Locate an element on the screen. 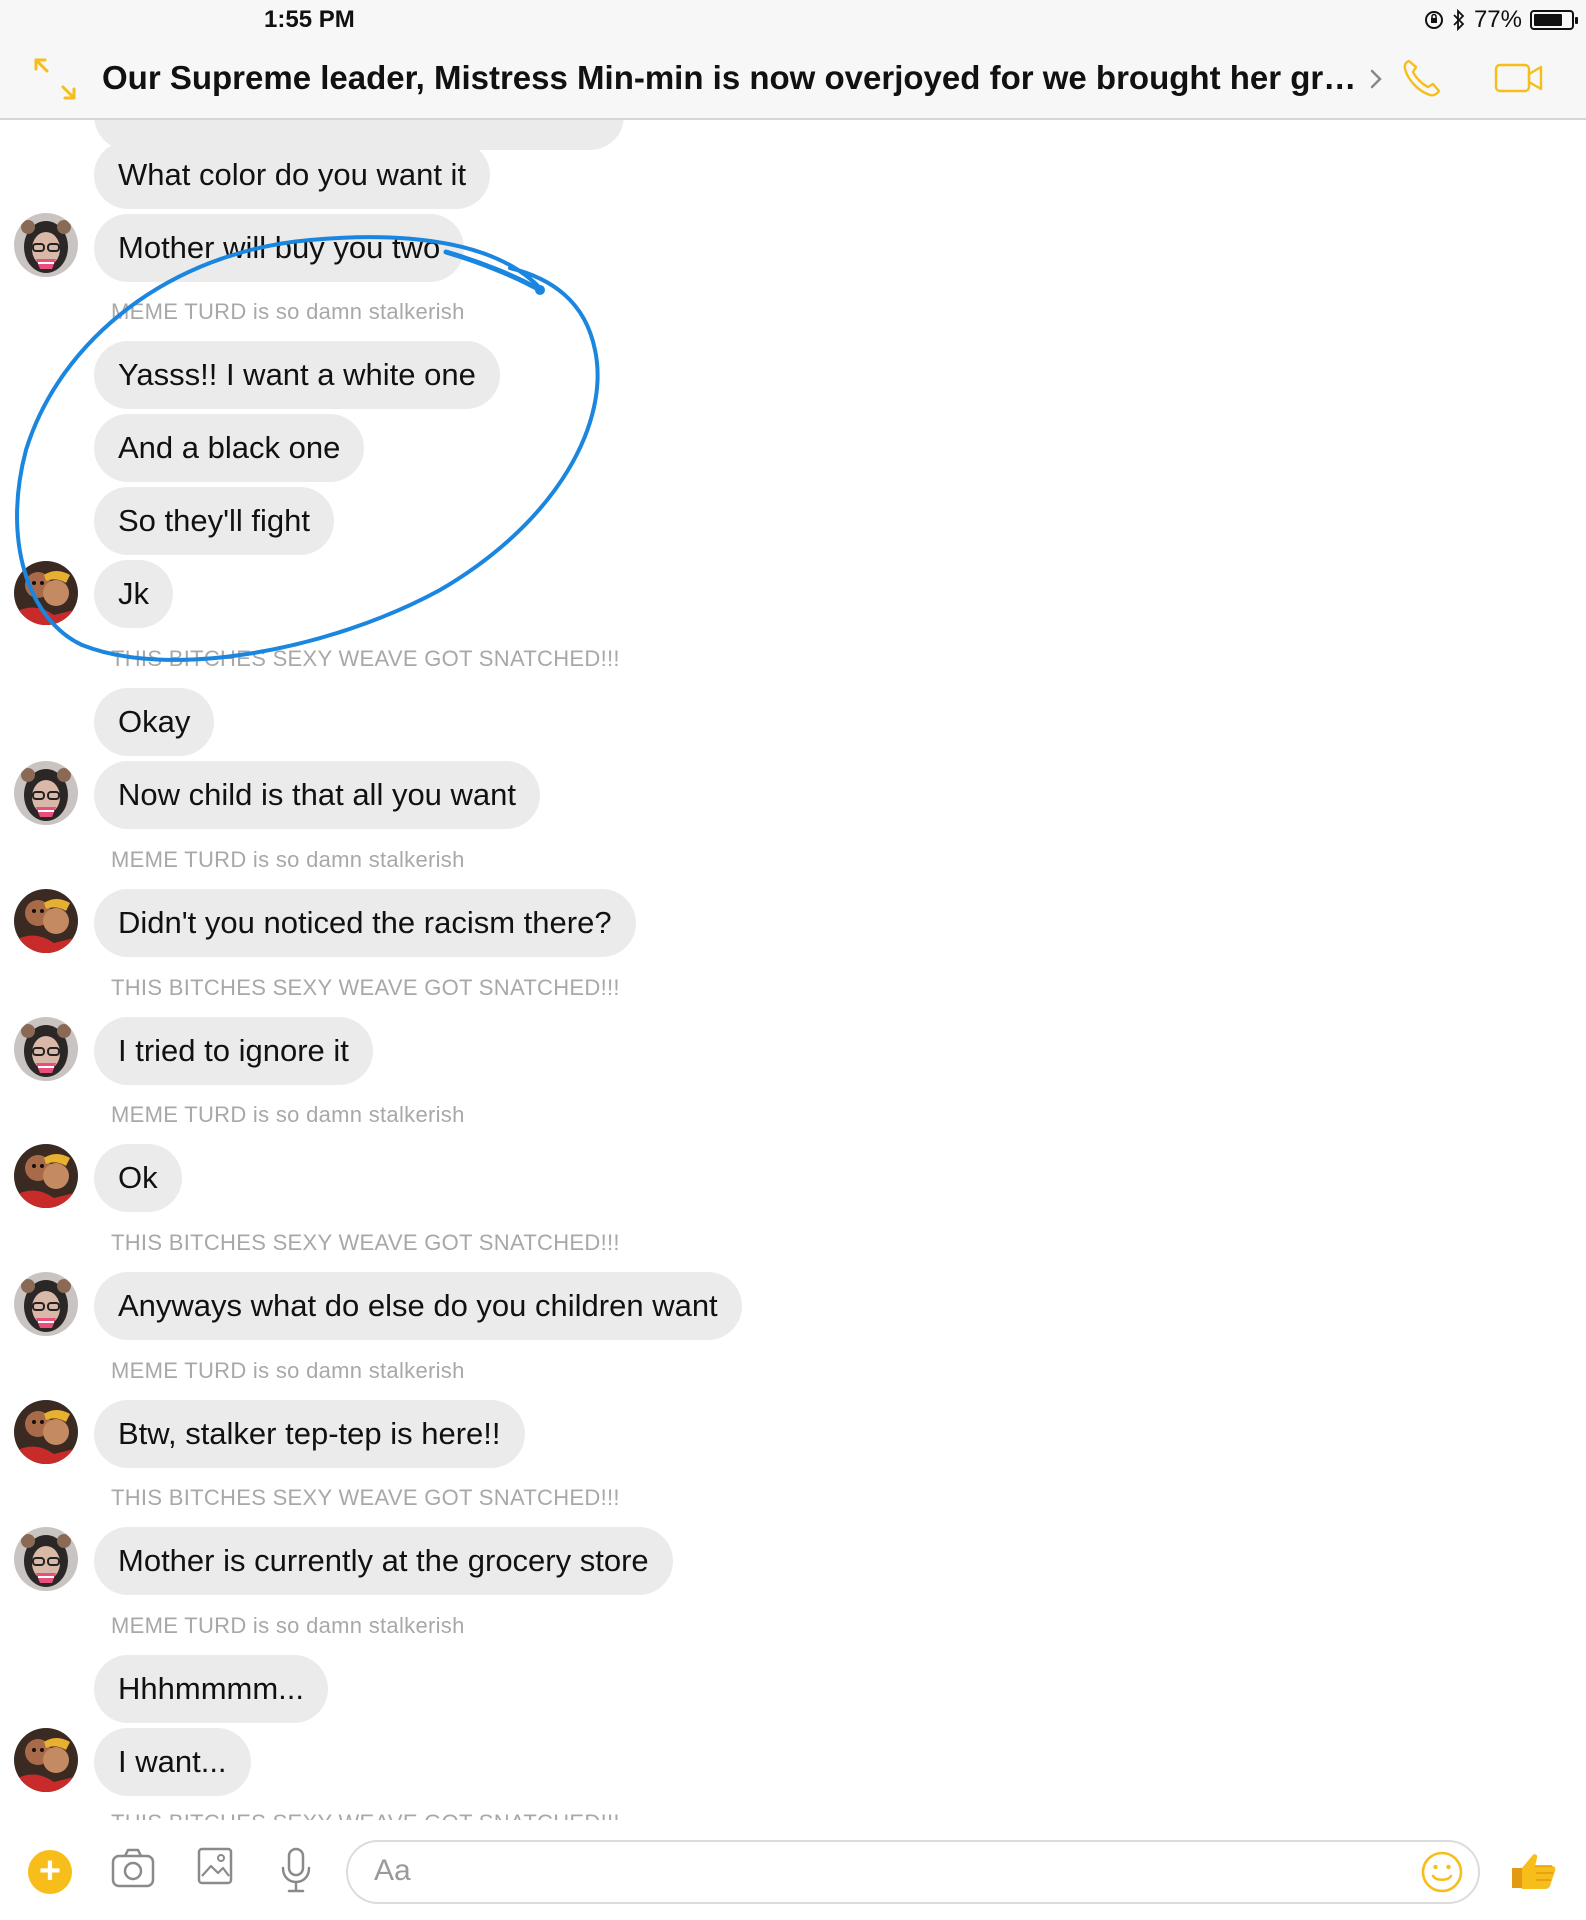  message-input-placeholder: Aa is located at coordinates (392, 1870).